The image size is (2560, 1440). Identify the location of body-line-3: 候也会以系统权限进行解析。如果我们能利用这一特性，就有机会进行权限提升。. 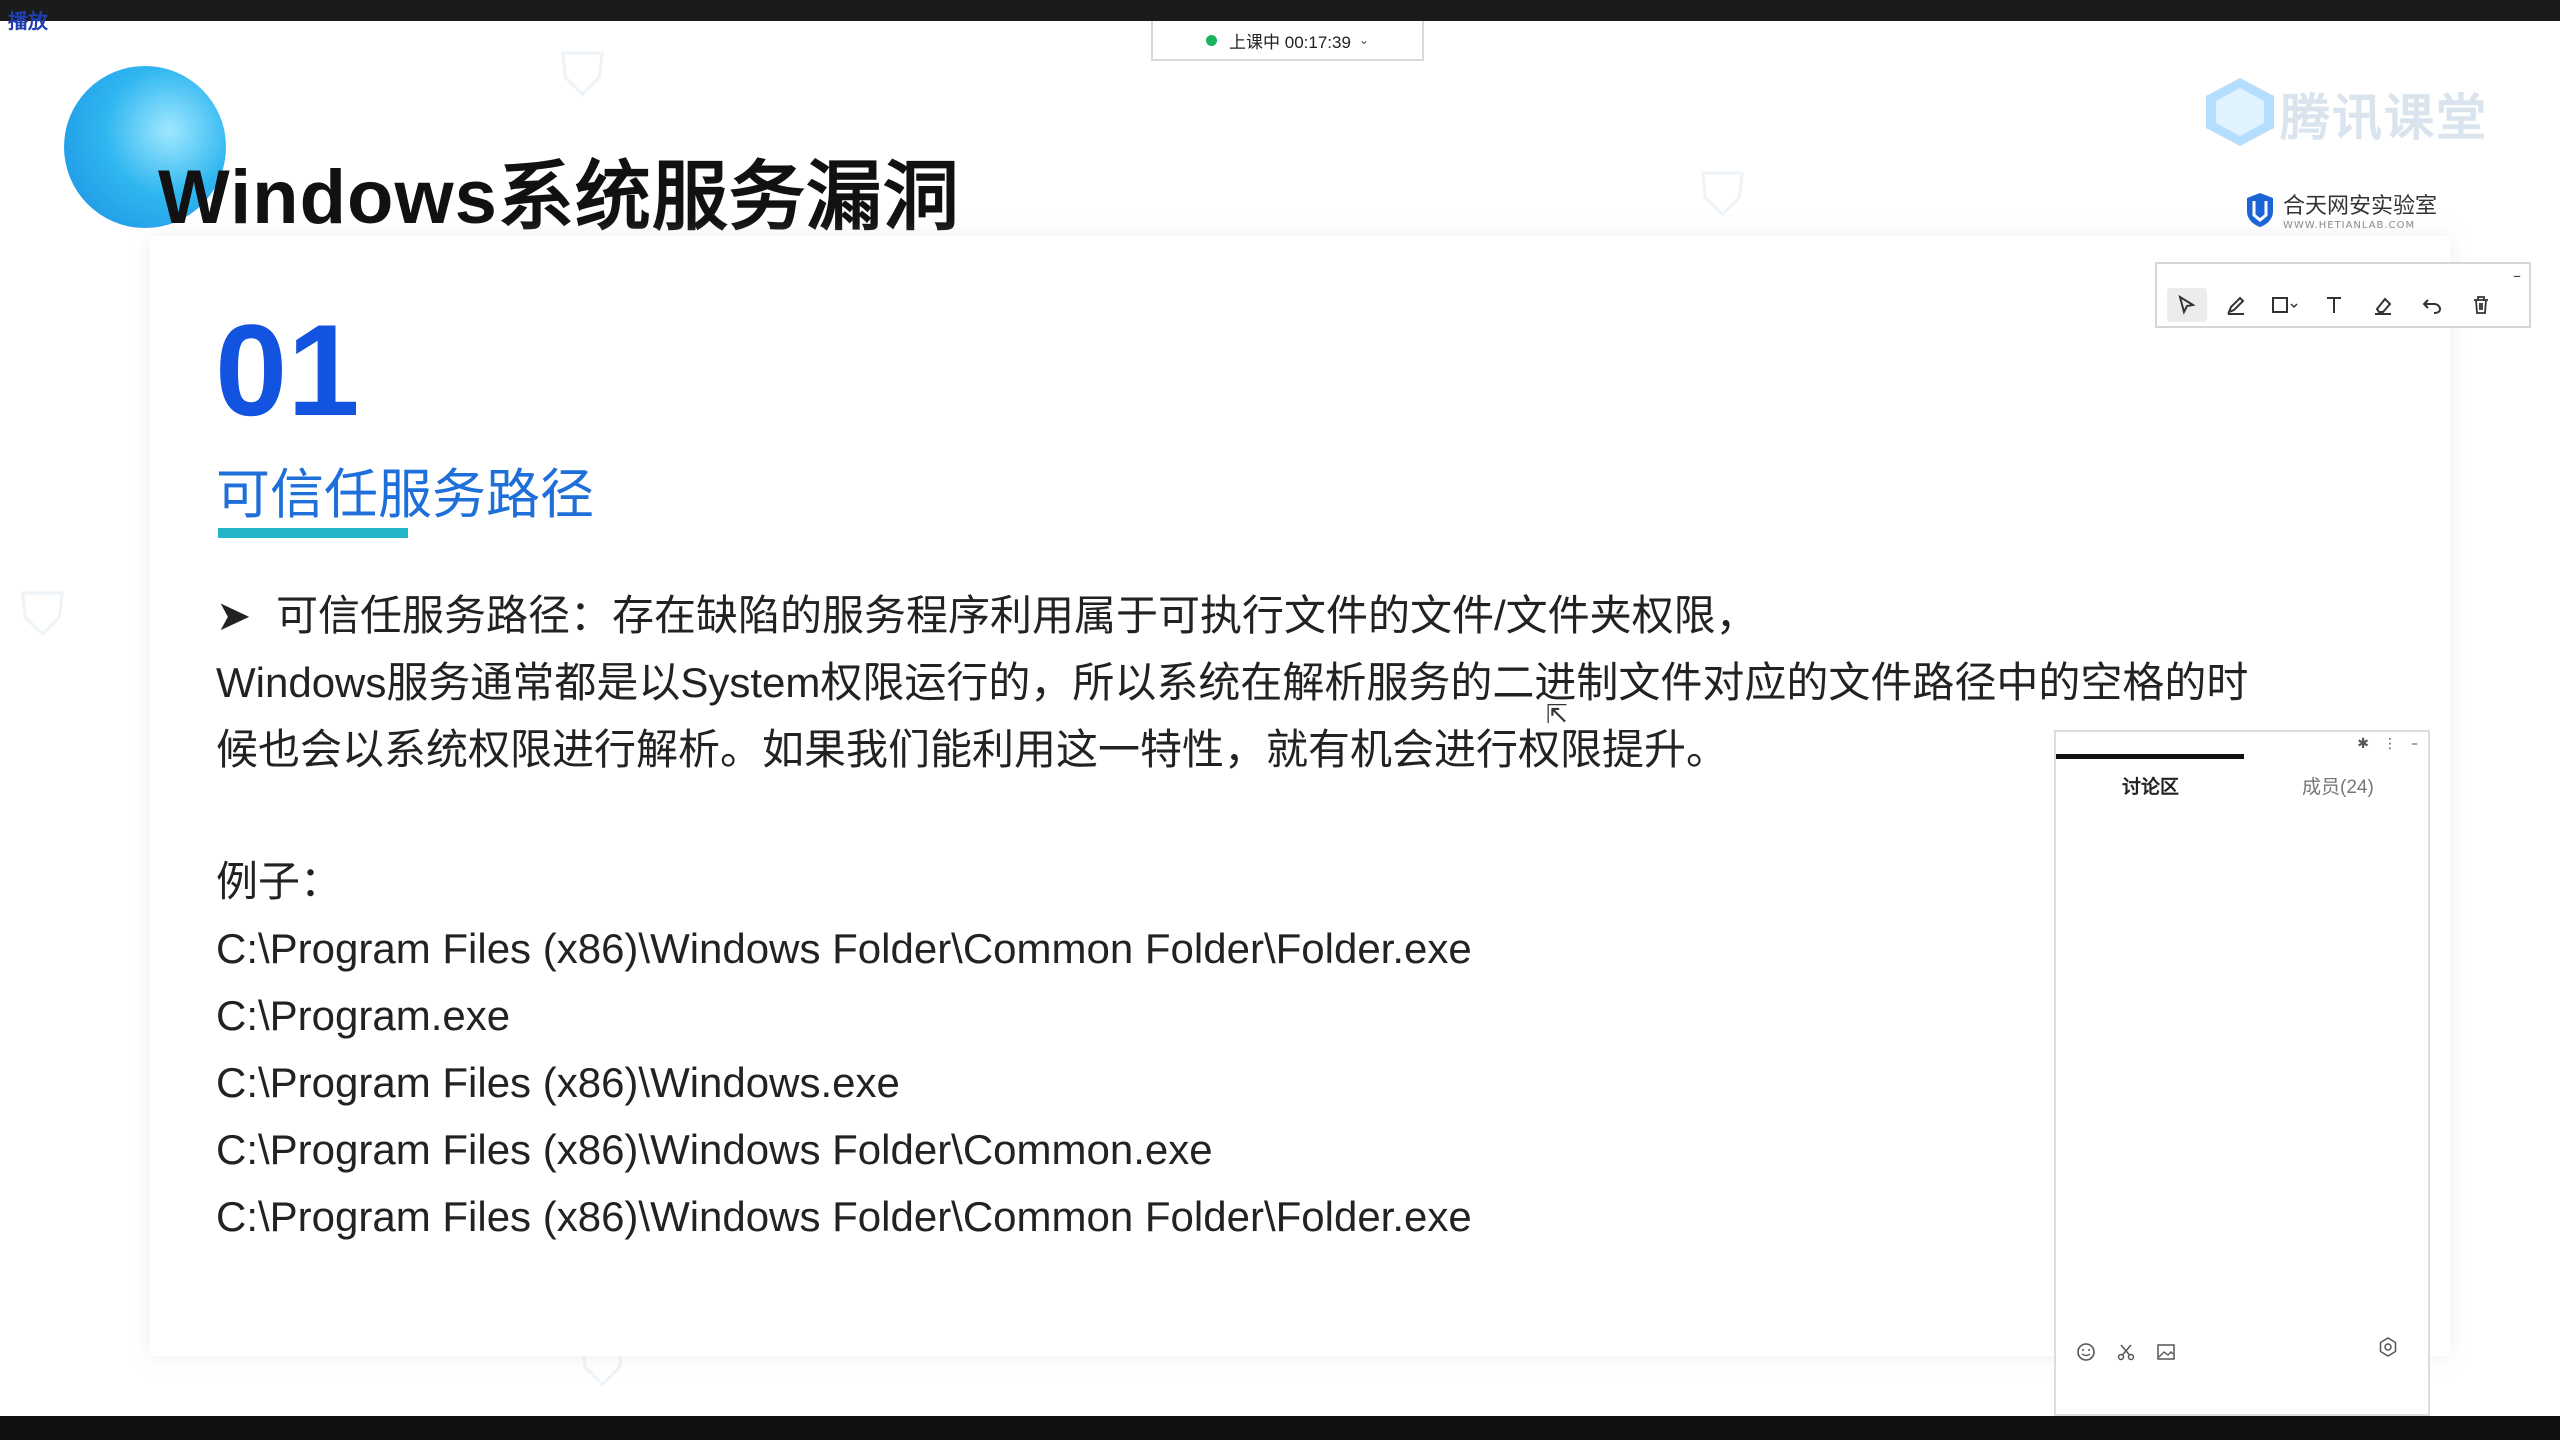
(972, 749).